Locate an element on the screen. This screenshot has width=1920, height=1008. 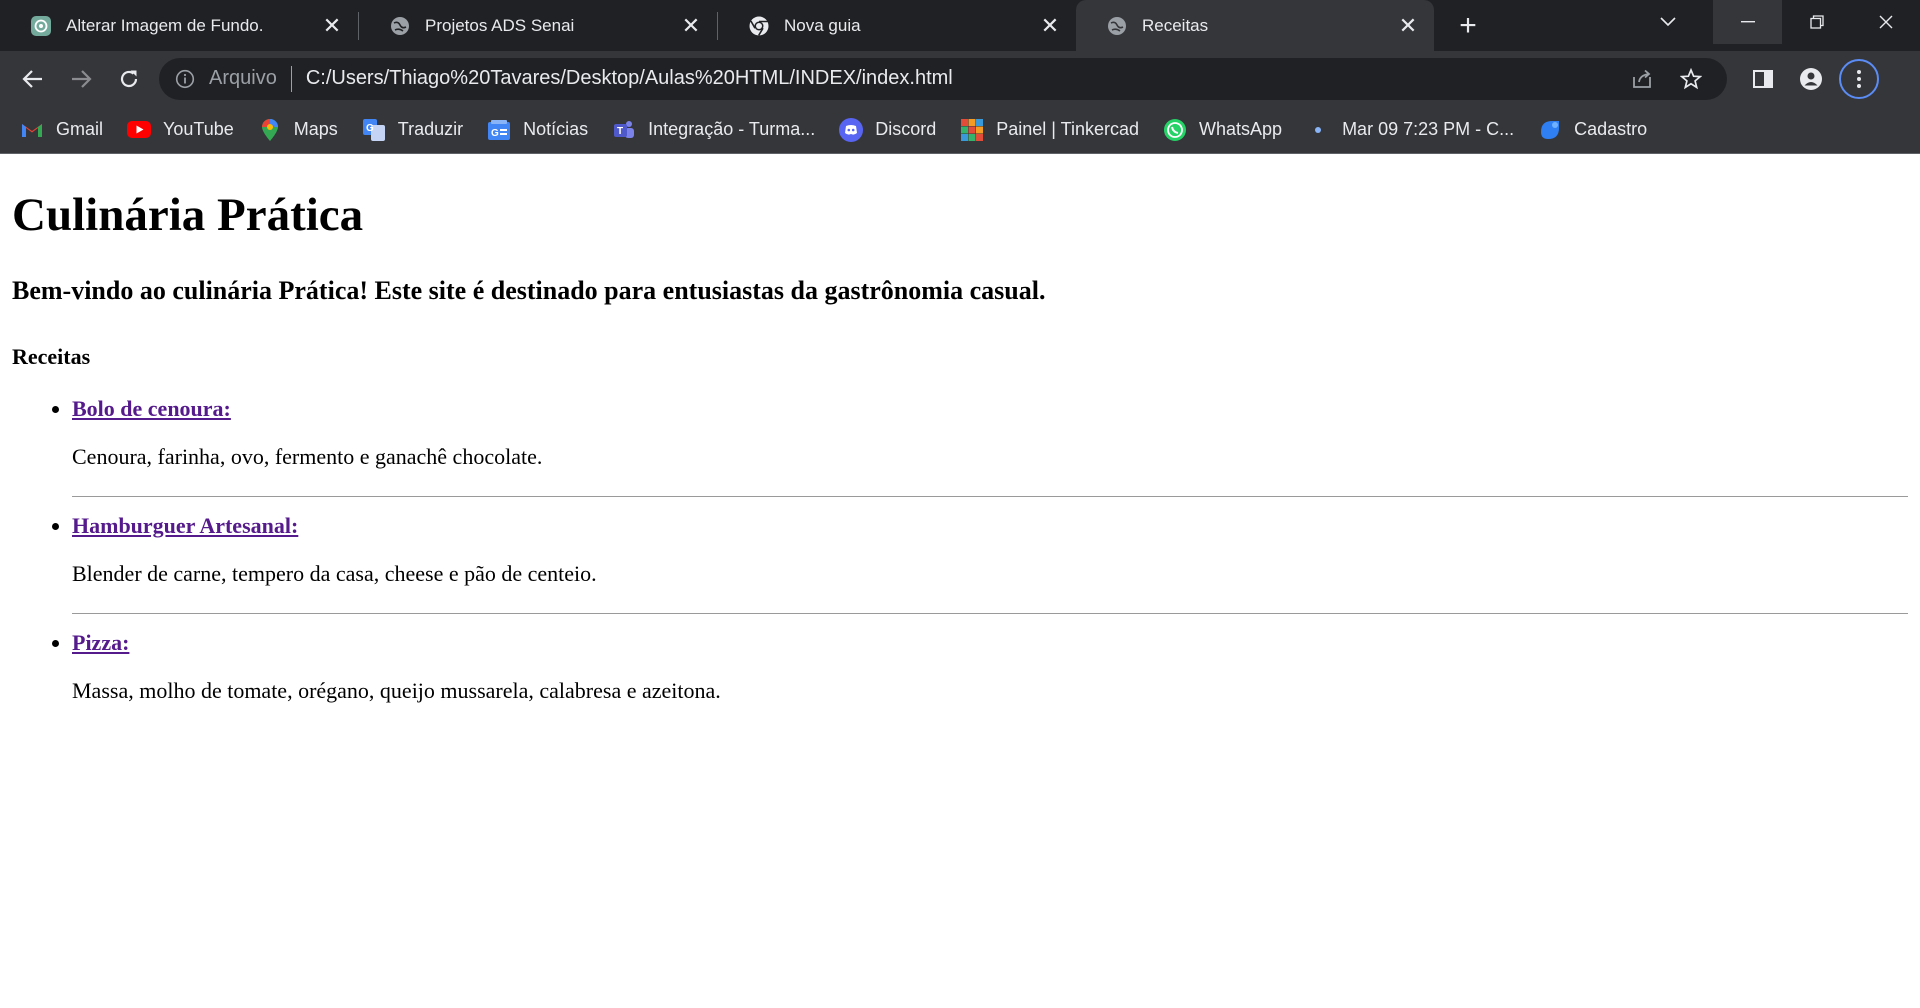
menu-kebab-icon is located at coordinates (1859, 78).